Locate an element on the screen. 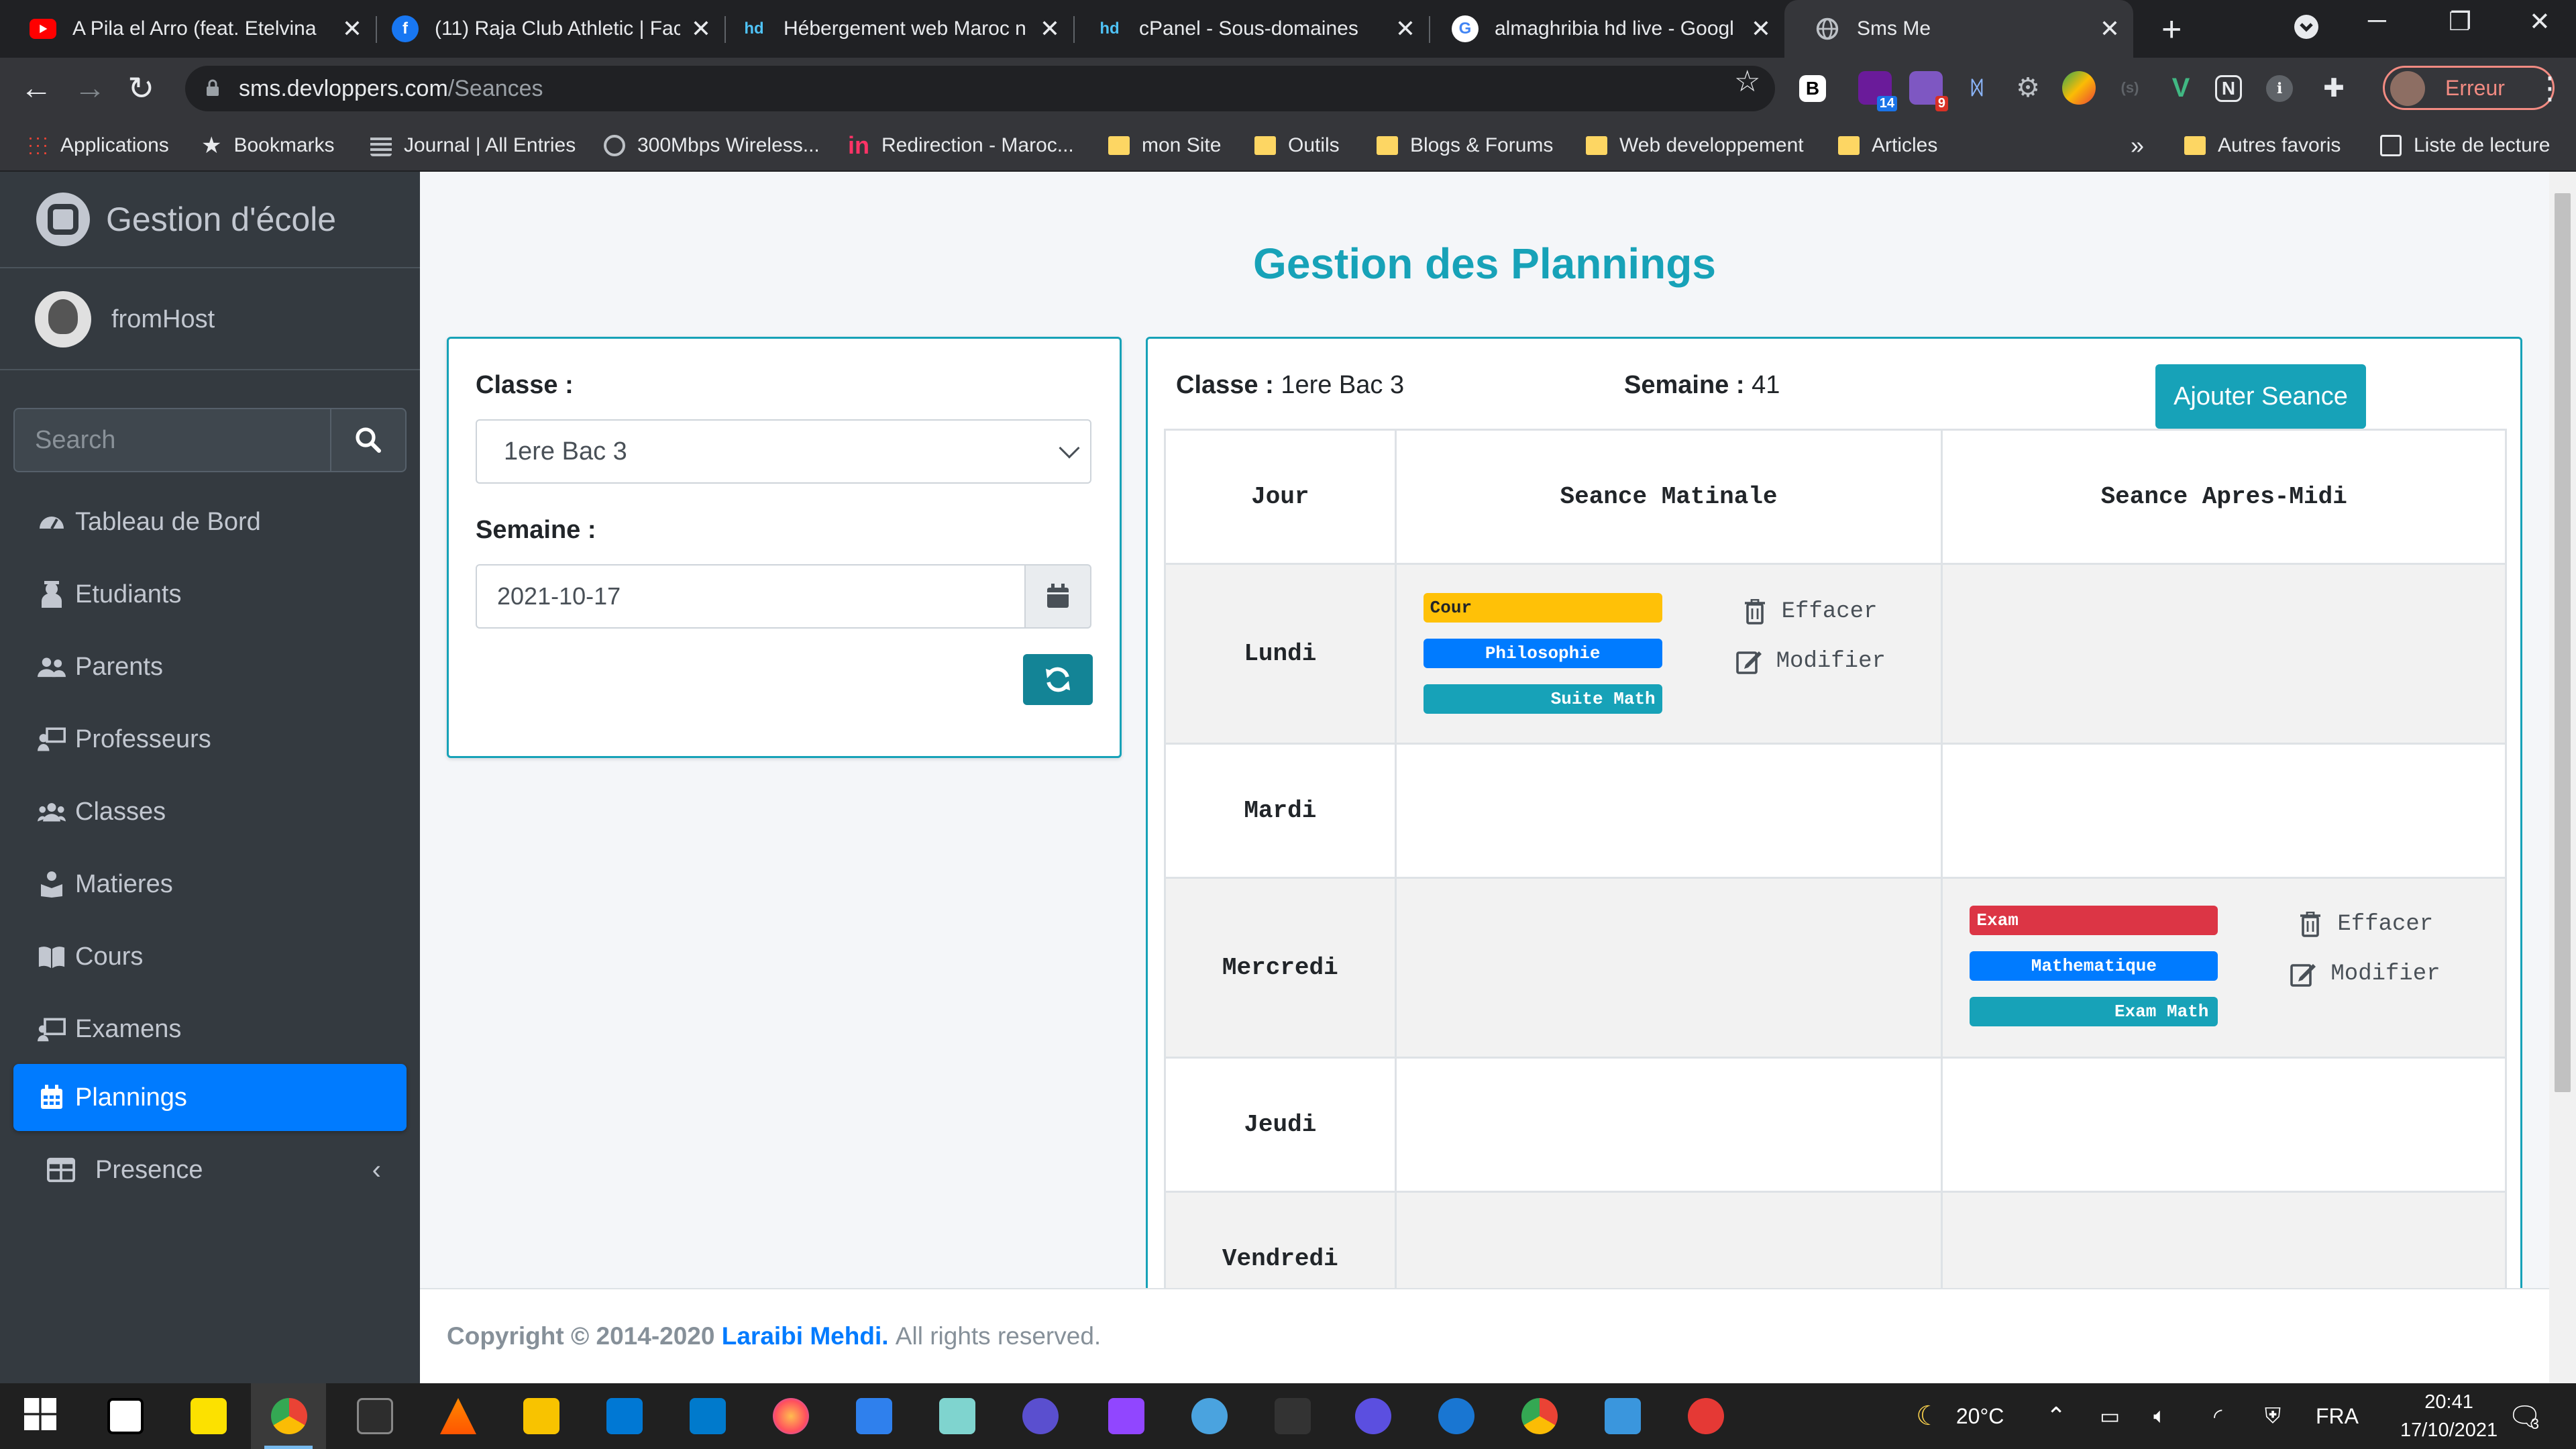 The image size is (2576, 1449). outlook-icon is located at coordinates (624, 1416).